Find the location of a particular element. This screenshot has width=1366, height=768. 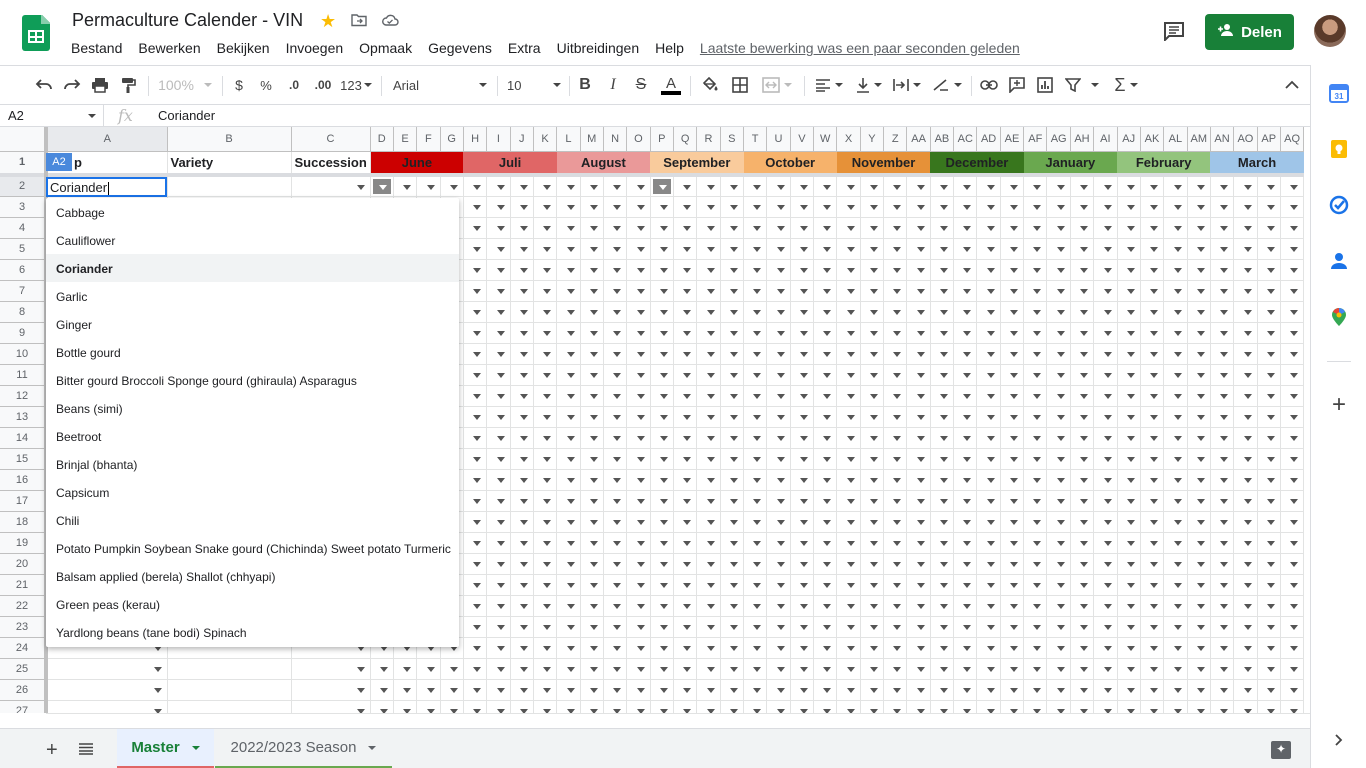

merge-cells-icon is located at coordinates (777, 85).